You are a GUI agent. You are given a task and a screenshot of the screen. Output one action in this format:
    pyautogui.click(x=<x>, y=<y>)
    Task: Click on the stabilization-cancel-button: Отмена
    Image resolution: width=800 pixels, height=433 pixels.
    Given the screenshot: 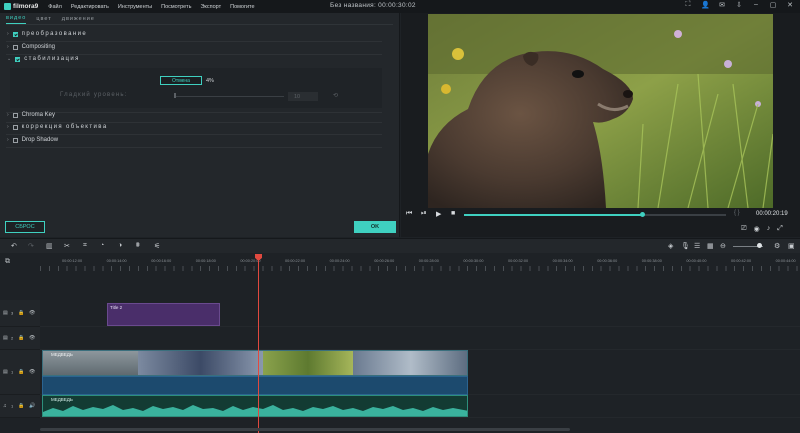 What is the action you would take?
    pyautogui.click(x=181, y=80)
    